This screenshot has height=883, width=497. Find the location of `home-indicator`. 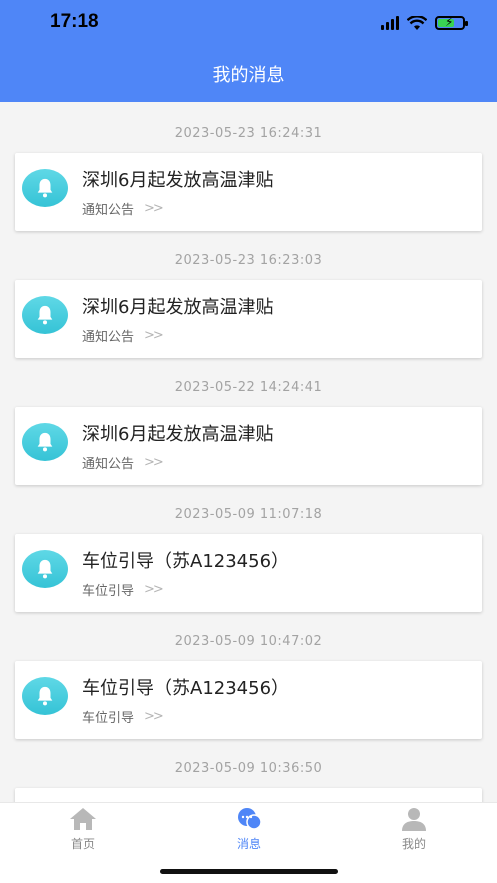

home-indicator is located at coordinates (249, 871).